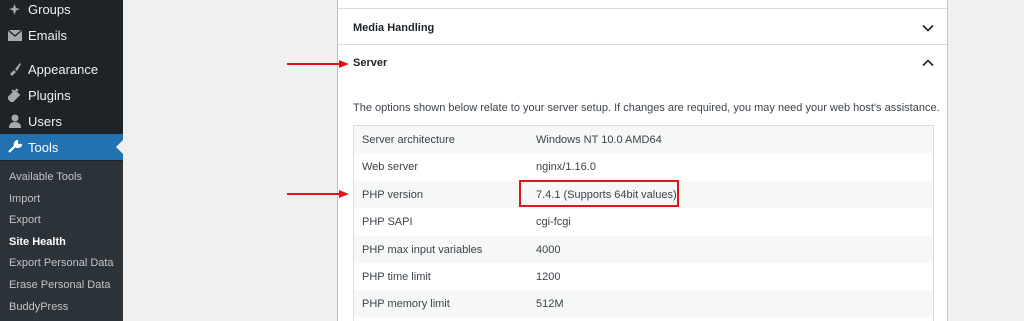 The image size is (1024, 321). Describe the element at coordinates (548, 277) in the screenshot. I see `row-value: 1200` at that location.